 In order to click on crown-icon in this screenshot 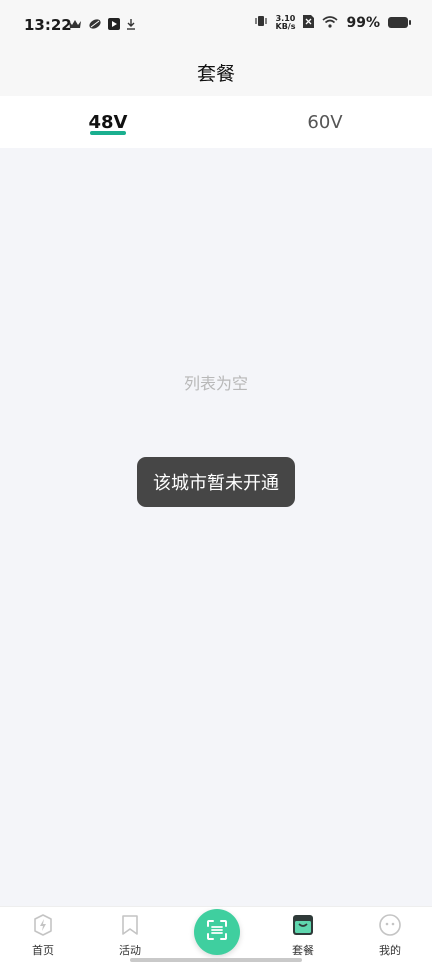, I will do `click(75, 24)`.